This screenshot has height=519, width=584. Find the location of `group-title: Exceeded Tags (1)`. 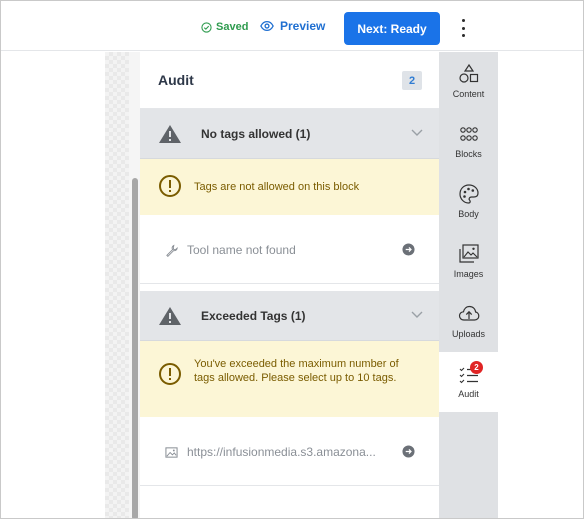

group-title: Exceeded Tags (1) is located at coordinates (253, 316).